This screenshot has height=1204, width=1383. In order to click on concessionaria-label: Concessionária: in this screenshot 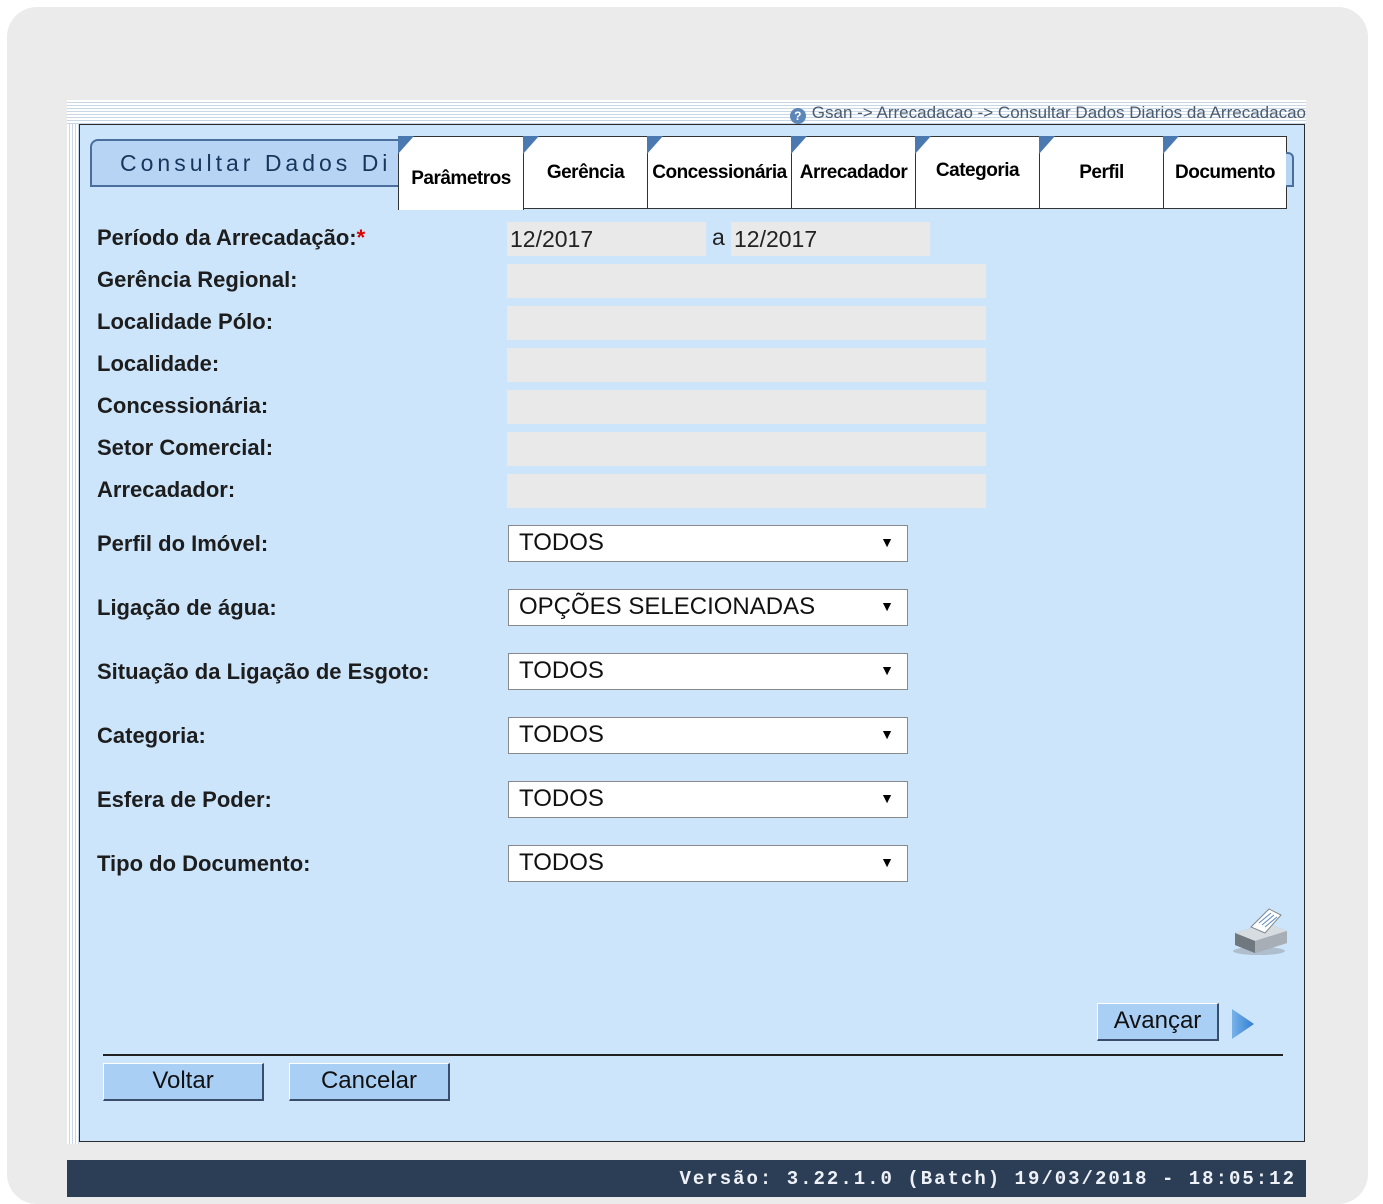, I will do `click(183, 405)`.